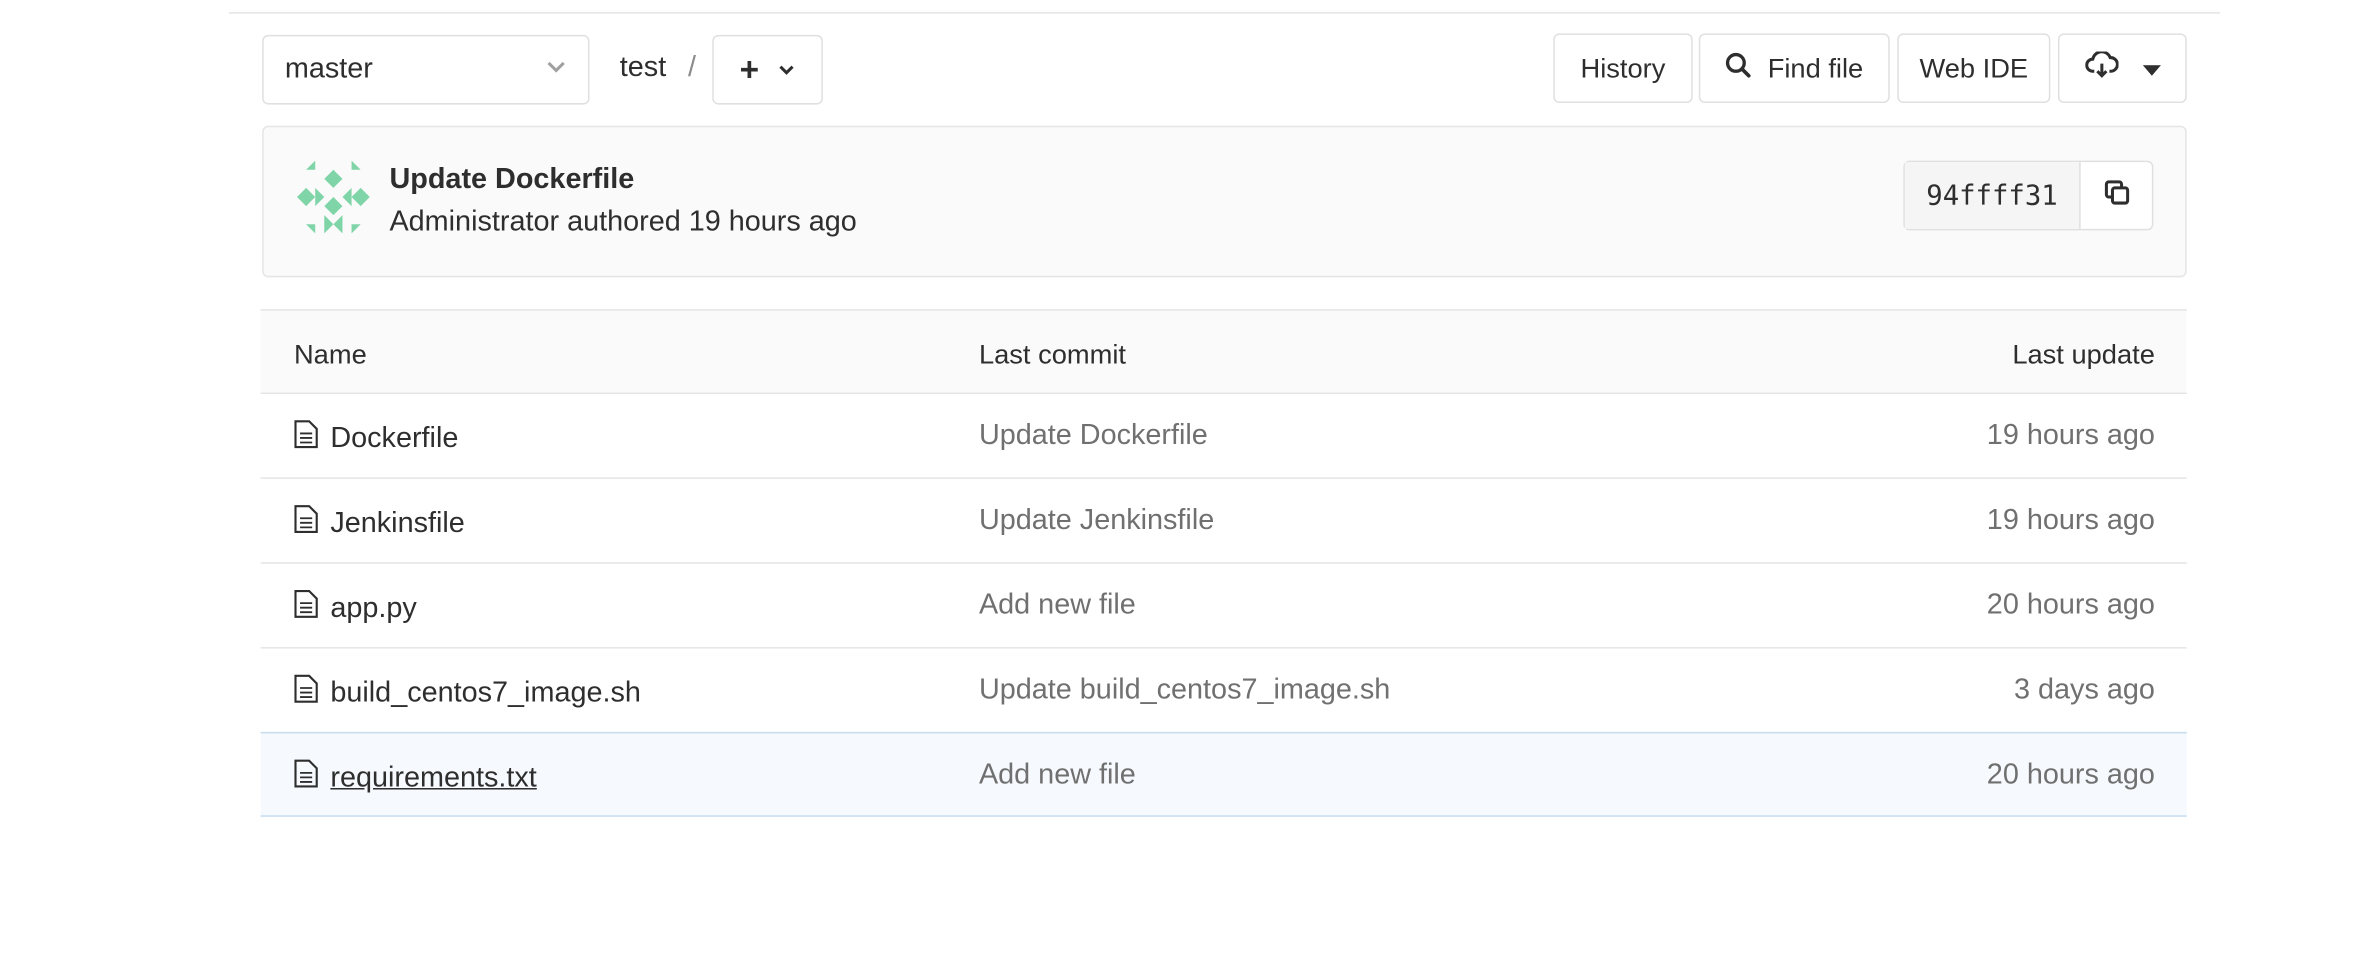  Describe the element at coordinates (623, 222) in the screenshot. I see `commit-author-info: Administrator authored 19 hours ago` at that location.